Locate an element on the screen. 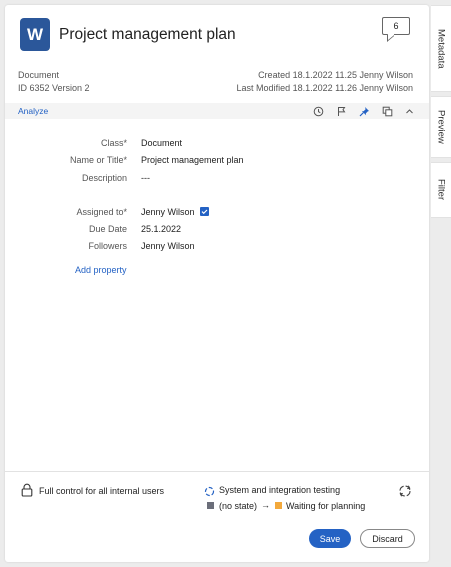 The width and height of the screenshot is (451, 567). comments-button: 6 is located at coordinates (396, 26).